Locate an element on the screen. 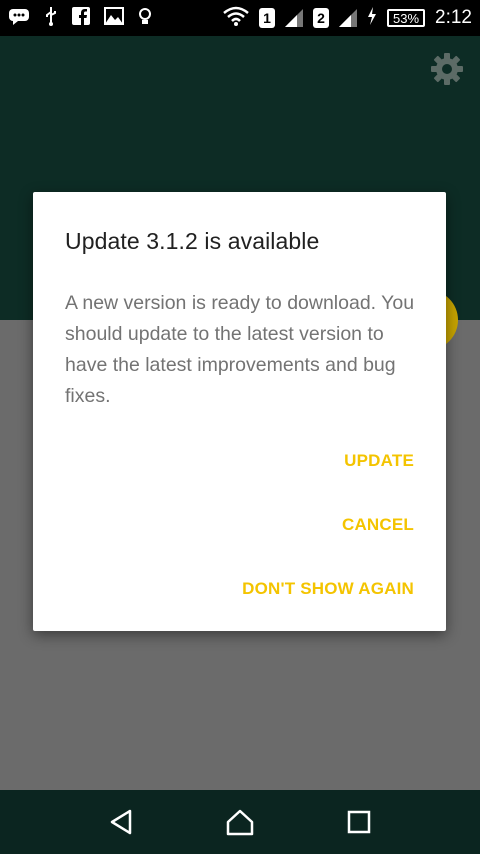 The image size is (480, 854). facebook-icon is located at coordinates (81, 18).